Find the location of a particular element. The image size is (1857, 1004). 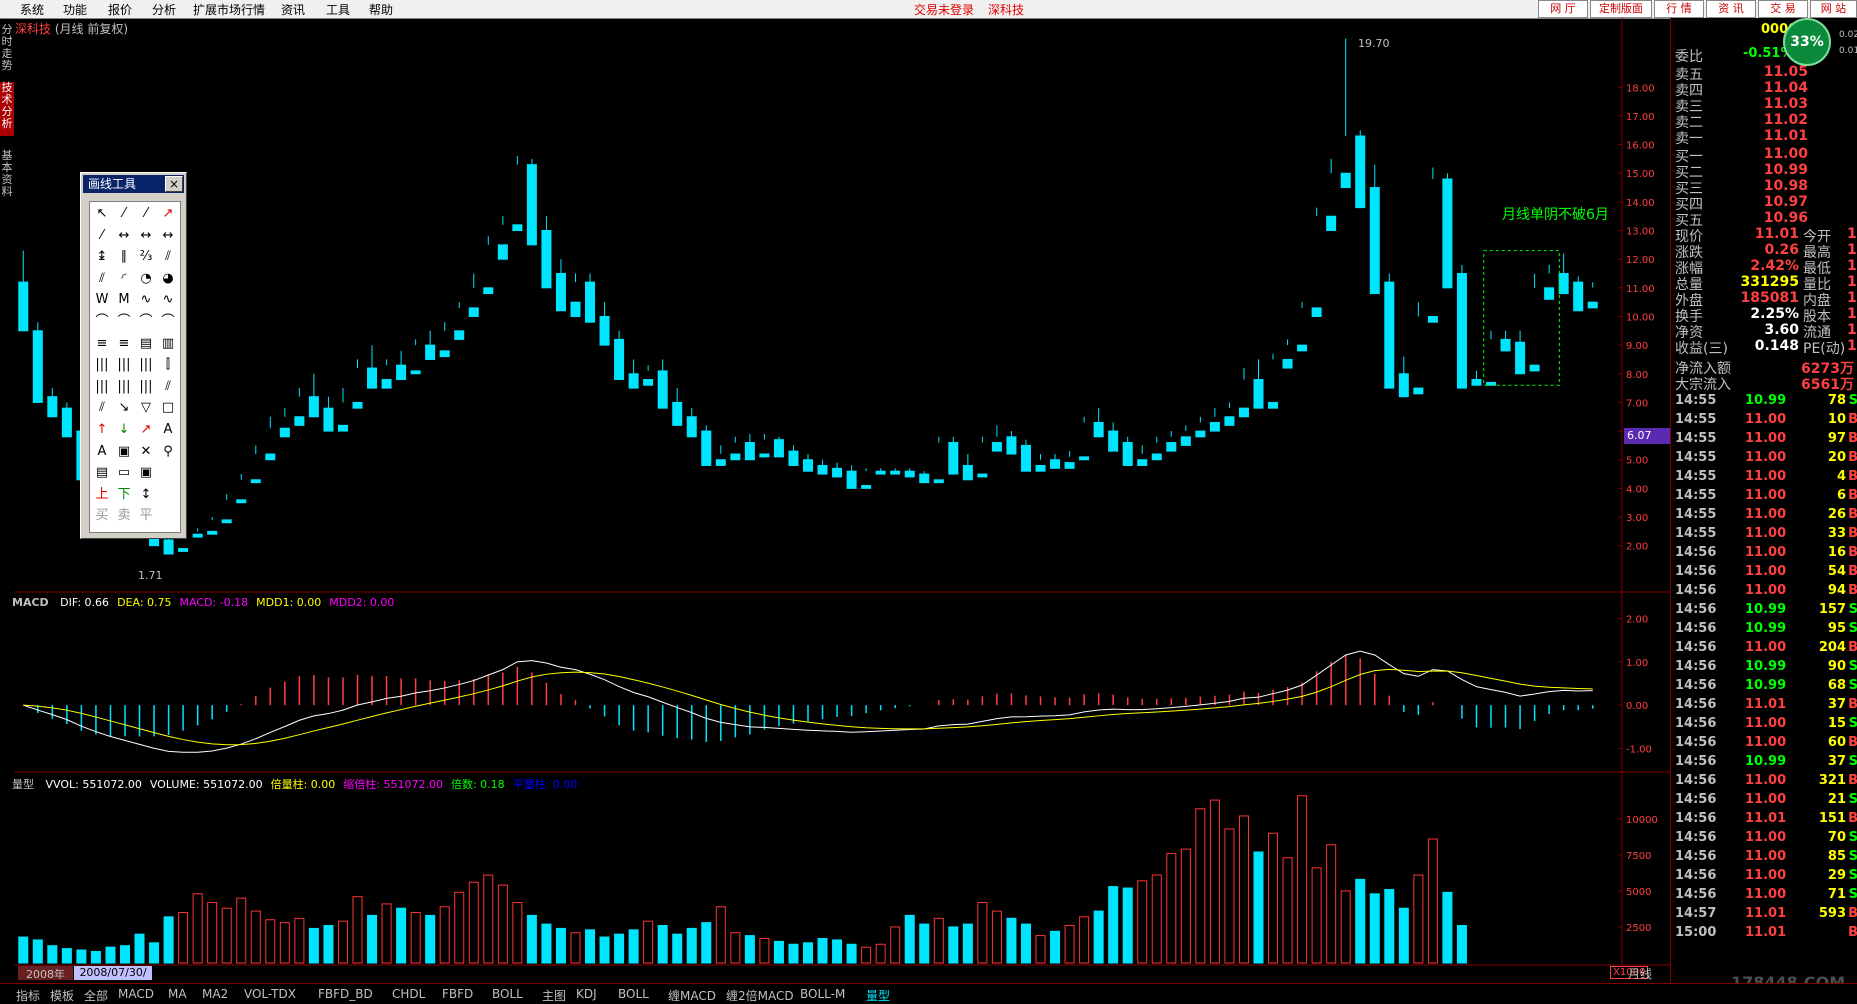

draw-tool-icon: 卖 is located at coordinates (124, 516).